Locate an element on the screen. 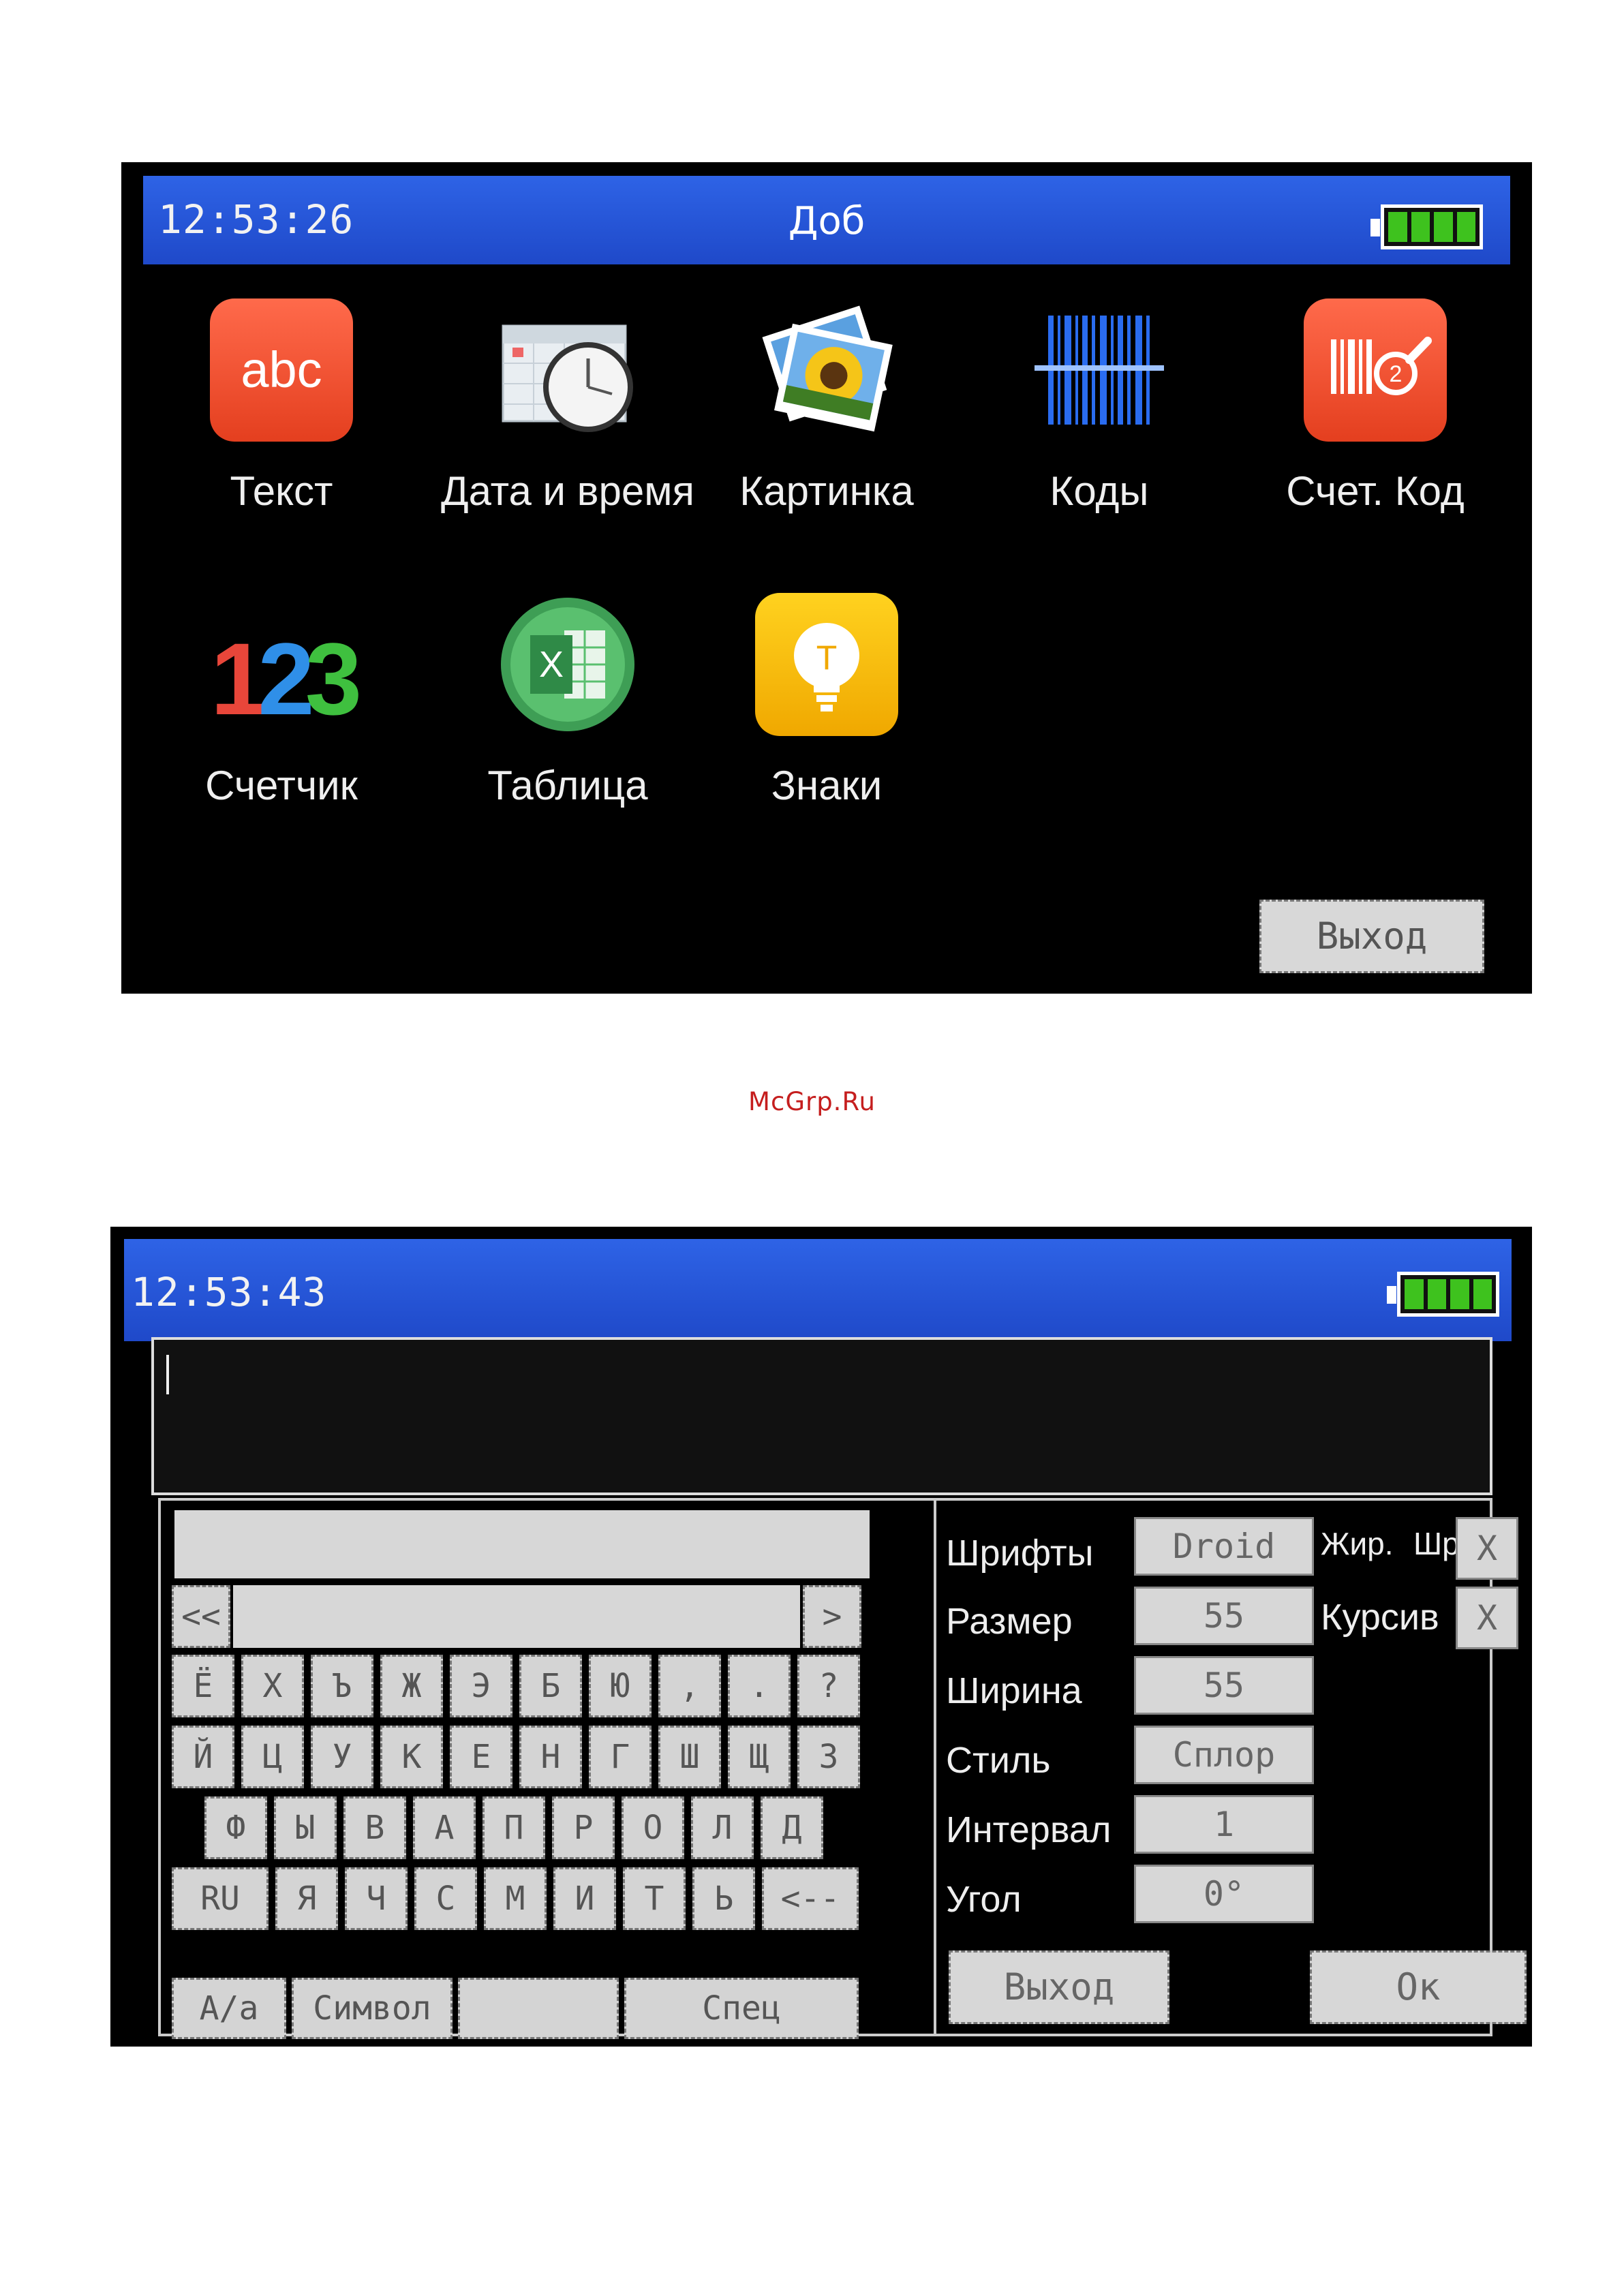 The height and width of the screenshot is (2296, 1624). key: П is located at coordinates (513, 1828).